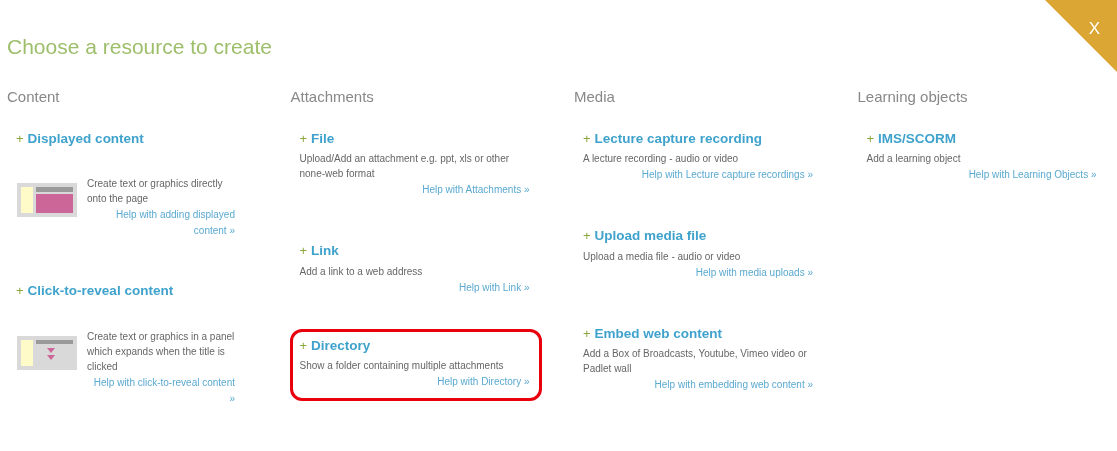 This screenshot has width=1117, height=451. I want to click on help-link: Help with Attachments », so click(414, 190).